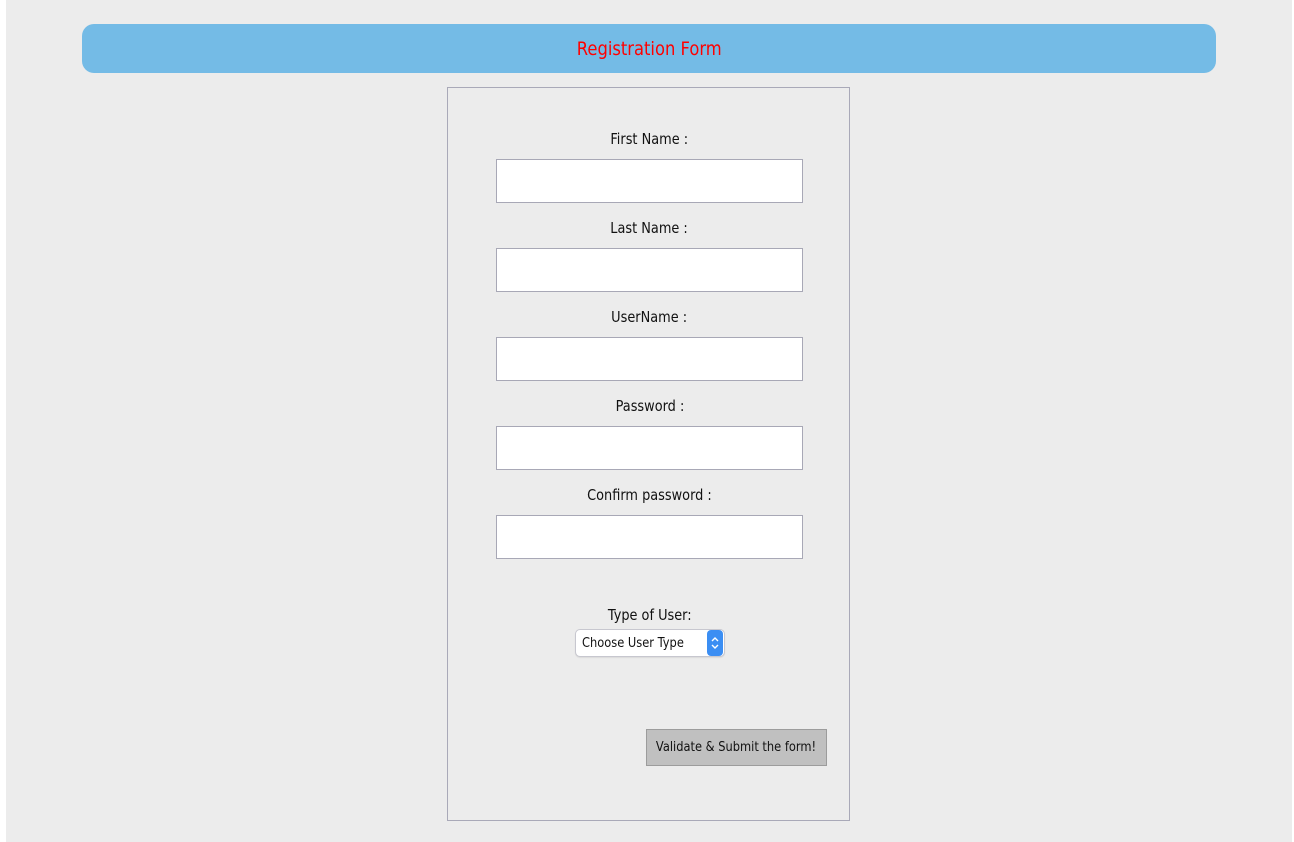 Image resolution: width=1294 pixels, height=842 pixels. Describe the element at coordinates (649, 537) in the screenshot. I see `confirm-password-input` at that location.